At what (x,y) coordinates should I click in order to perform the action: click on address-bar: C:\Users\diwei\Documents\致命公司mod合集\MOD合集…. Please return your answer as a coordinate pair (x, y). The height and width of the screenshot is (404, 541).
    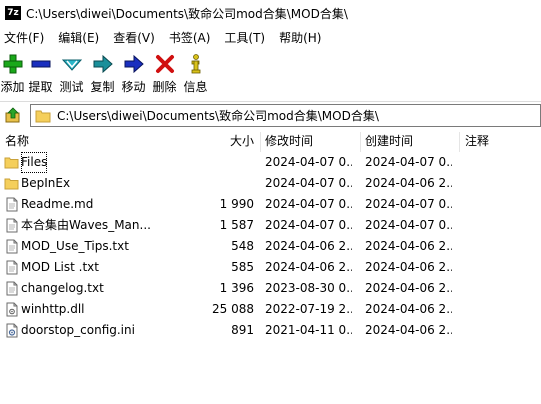
    Looking at the image, I should click on (270, 114).